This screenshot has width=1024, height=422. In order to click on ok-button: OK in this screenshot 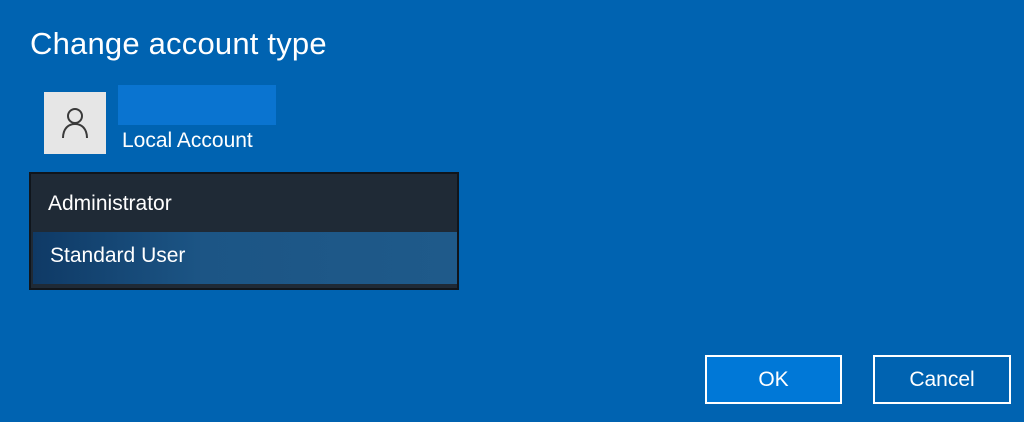, I will do `click(773, 379)`.